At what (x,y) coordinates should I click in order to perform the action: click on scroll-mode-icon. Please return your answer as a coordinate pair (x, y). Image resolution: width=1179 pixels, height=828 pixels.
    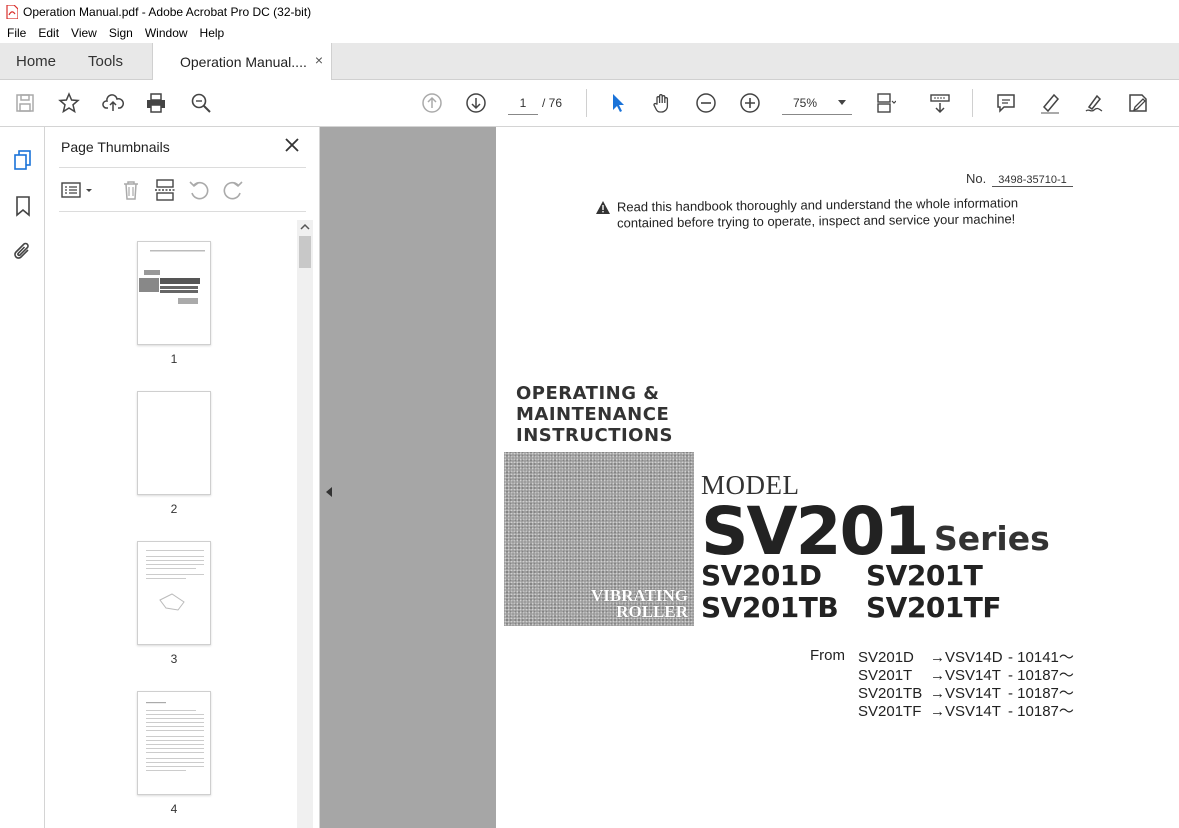
    Looking at the image, I should click on (940, 103).